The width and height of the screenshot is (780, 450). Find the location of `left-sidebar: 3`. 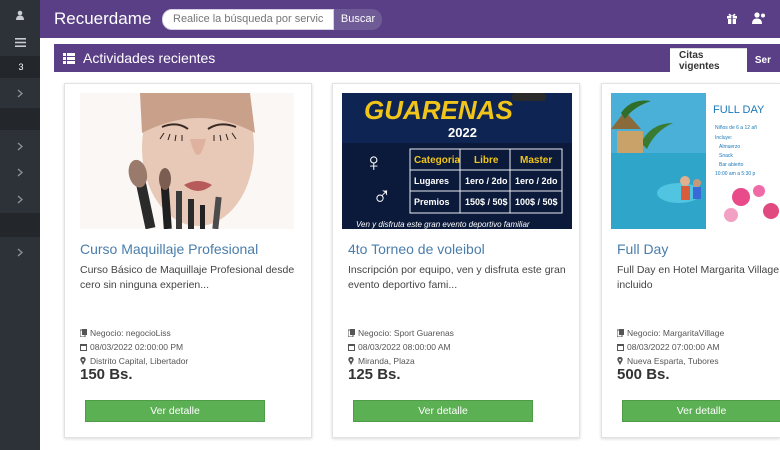

left-sidebar: 3 is located at coordinates (20, 225).